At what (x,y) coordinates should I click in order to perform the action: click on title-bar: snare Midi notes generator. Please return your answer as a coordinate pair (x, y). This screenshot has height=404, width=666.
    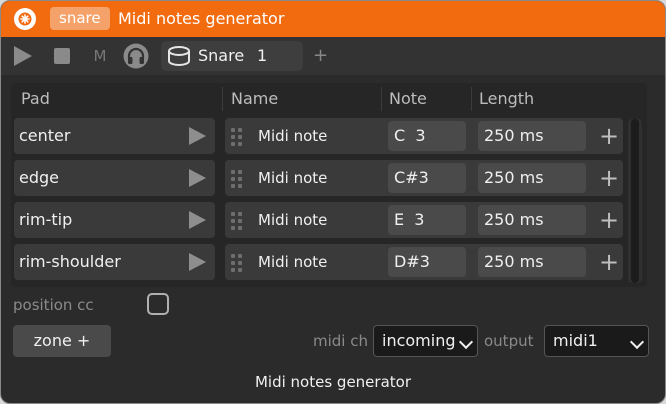
    Looking at the image, I should click on (333, 19).